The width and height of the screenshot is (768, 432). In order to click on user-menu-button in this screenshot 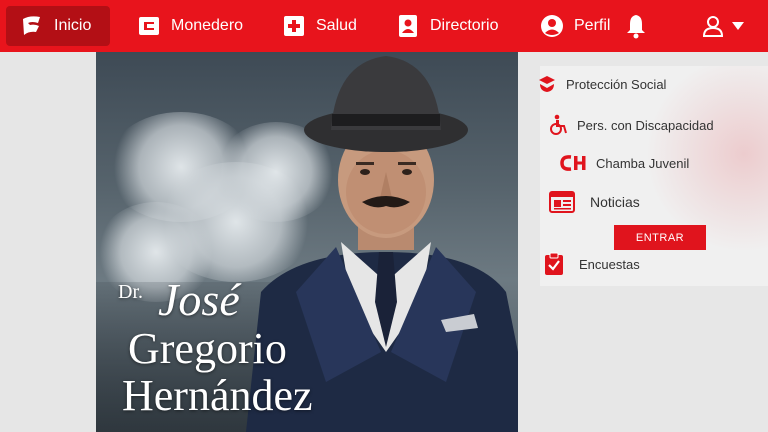, I will do `click(723, 26)`.